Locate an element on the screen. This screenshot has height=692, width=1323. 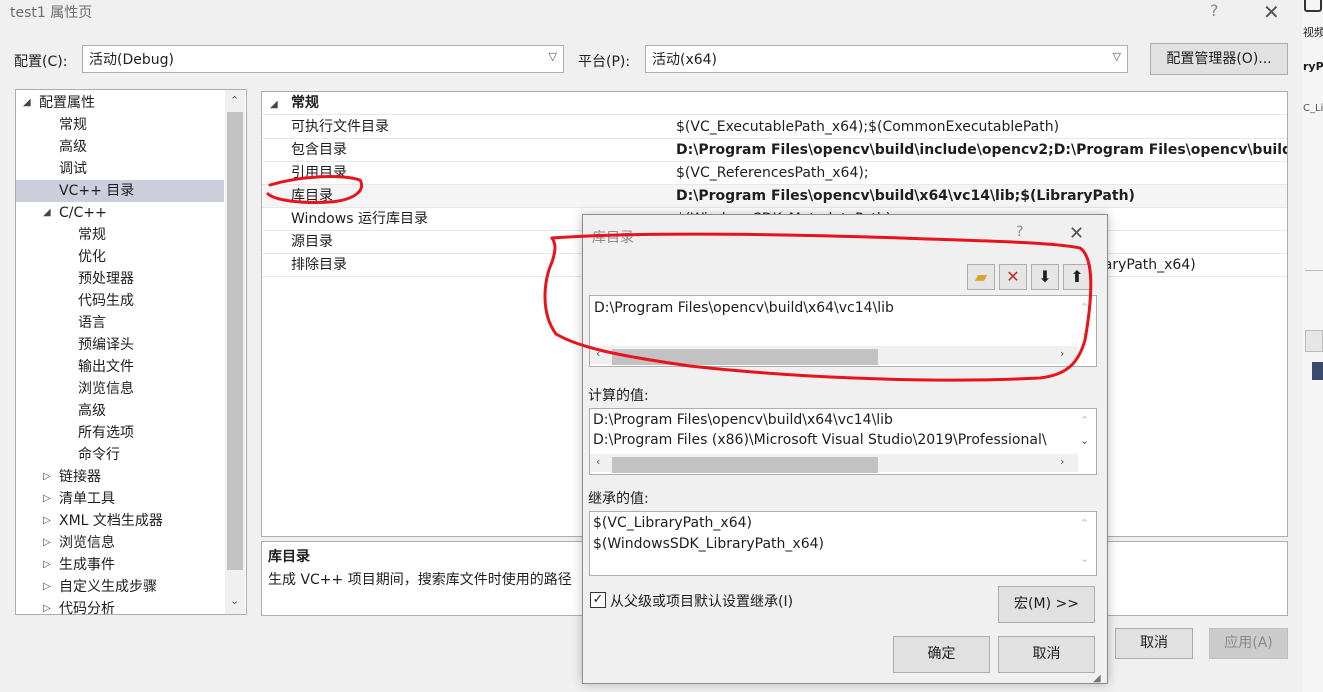
tree-item: 预处理器 is located at coordinates (120, 279).